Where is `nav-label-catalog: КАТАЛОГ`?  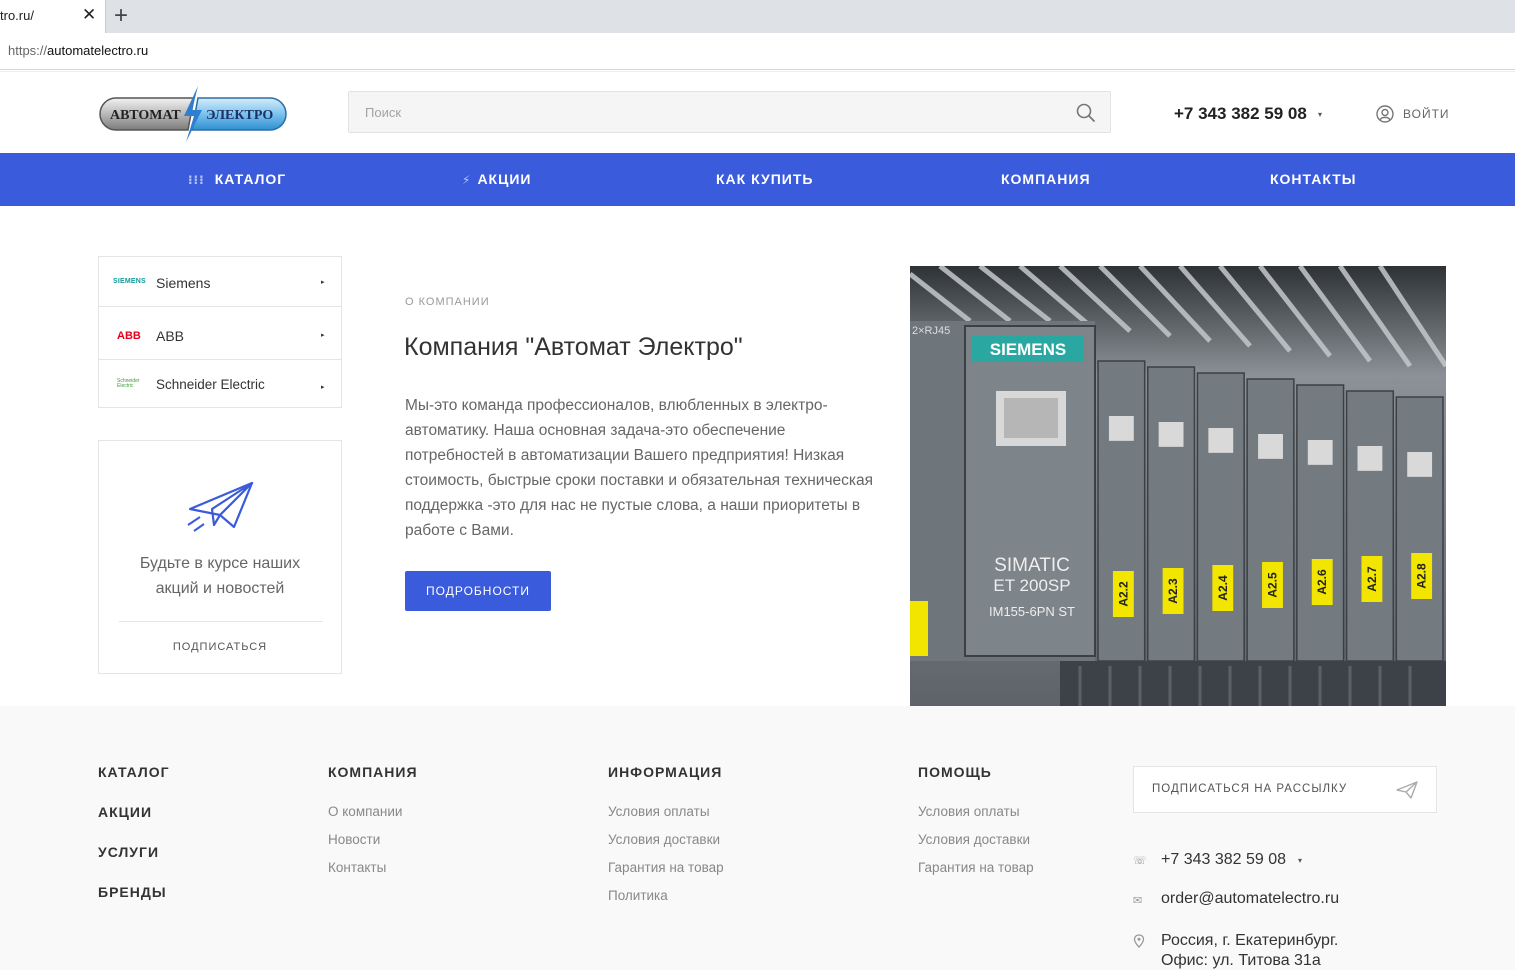
nav-label-catalog: КАТАЛОГ is located at coordinates (250, 179).